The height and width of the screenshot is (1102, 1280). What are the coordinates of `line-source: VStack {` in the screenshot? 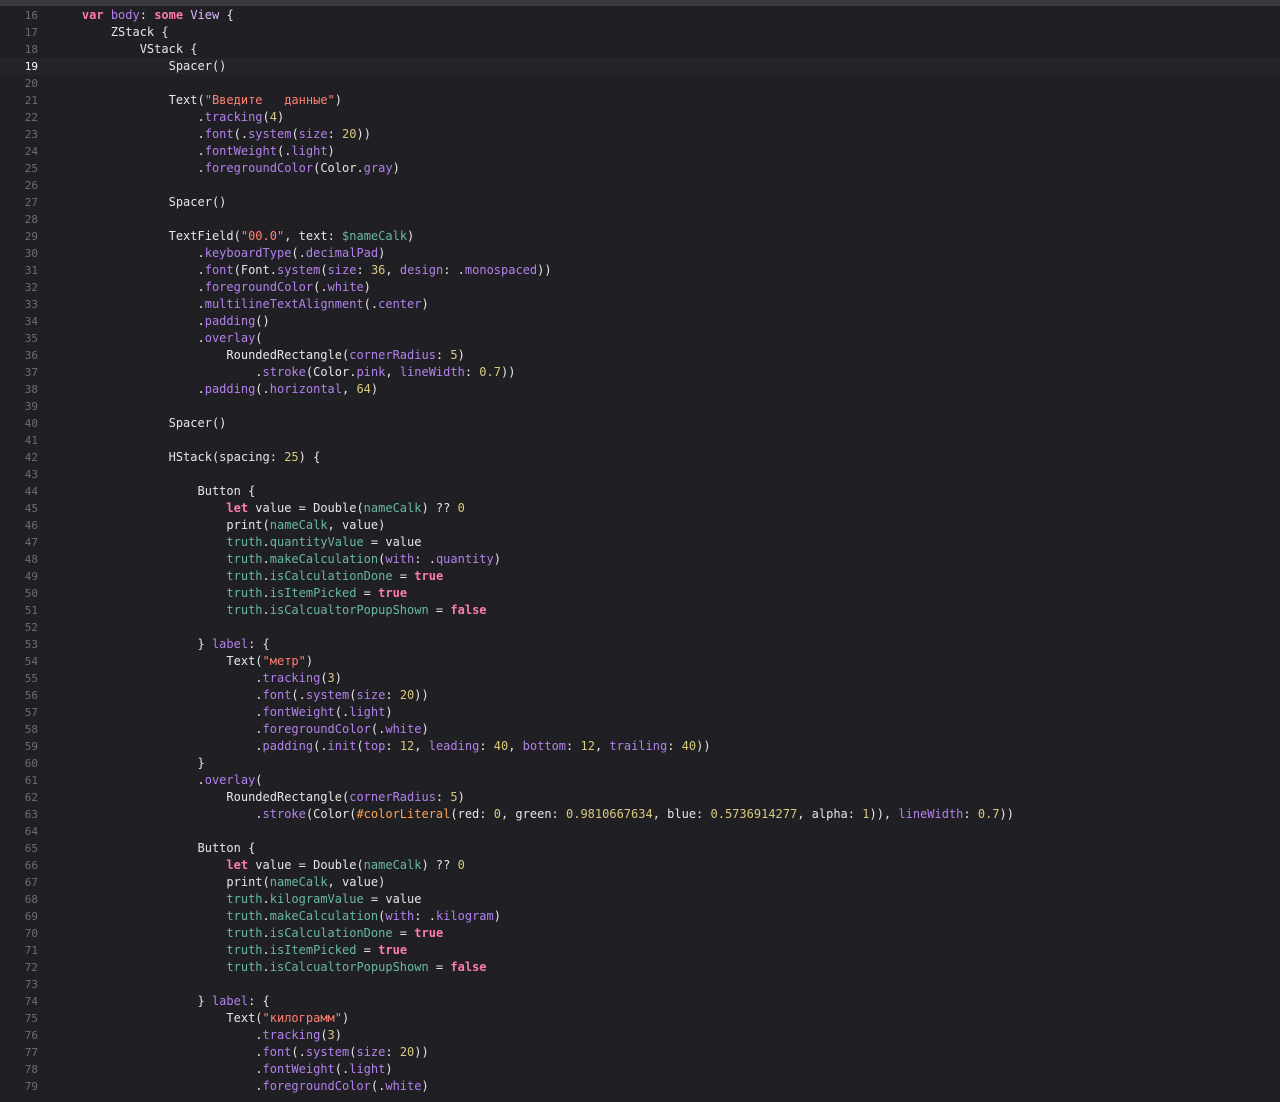 It's located at (125, 49).